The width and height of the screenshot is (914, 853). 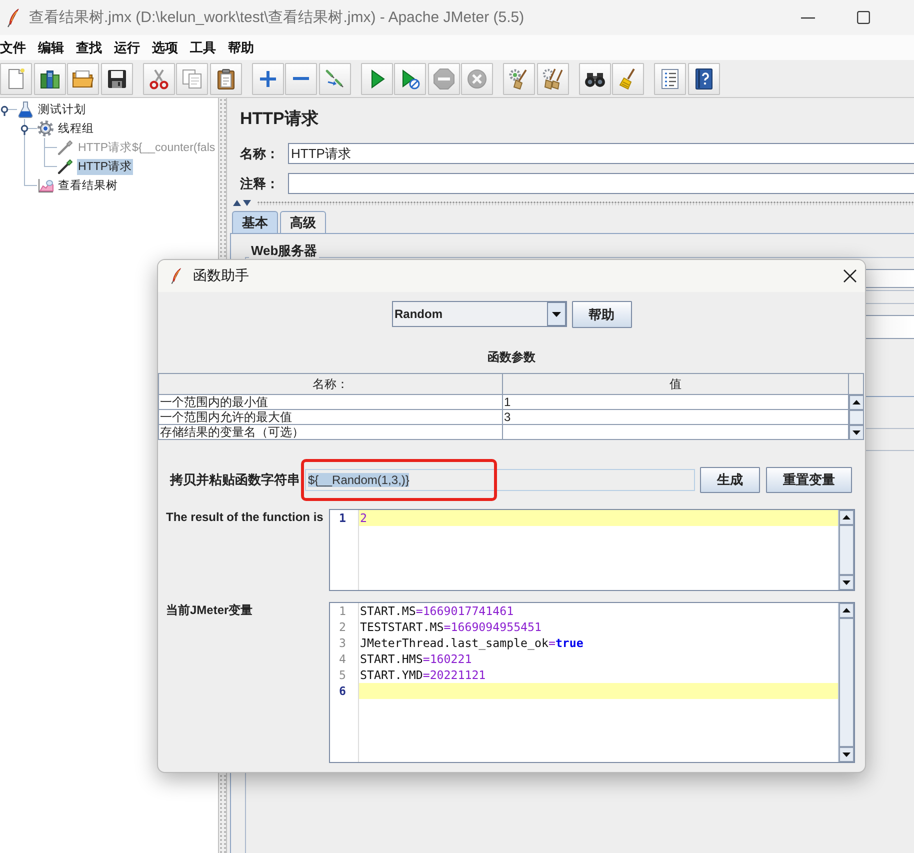 What do you see at coordinates (331, 417) in the screenshot?
I see `table-cell: 一个范围内允许的最大值` at bounding box center [331, 417].